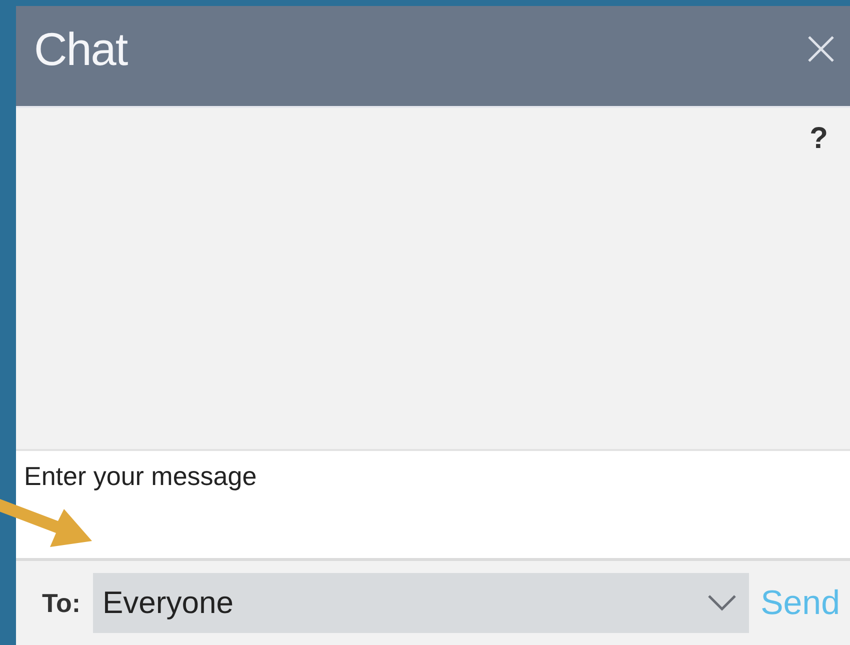 This screenshot has width=850, height=645. What do you see at coordinates (81, 49) in the screenshot?
I see `window-title: Chat` at bounding box center [81, 49].